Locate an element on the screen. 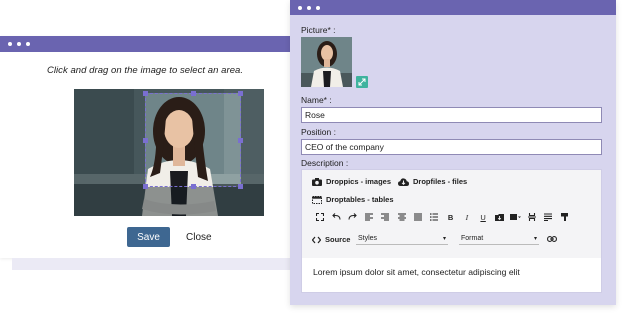 Image resolution: width=630 pixels, height=317 pixels. source-button: Source is located at coordinates (331, 239).